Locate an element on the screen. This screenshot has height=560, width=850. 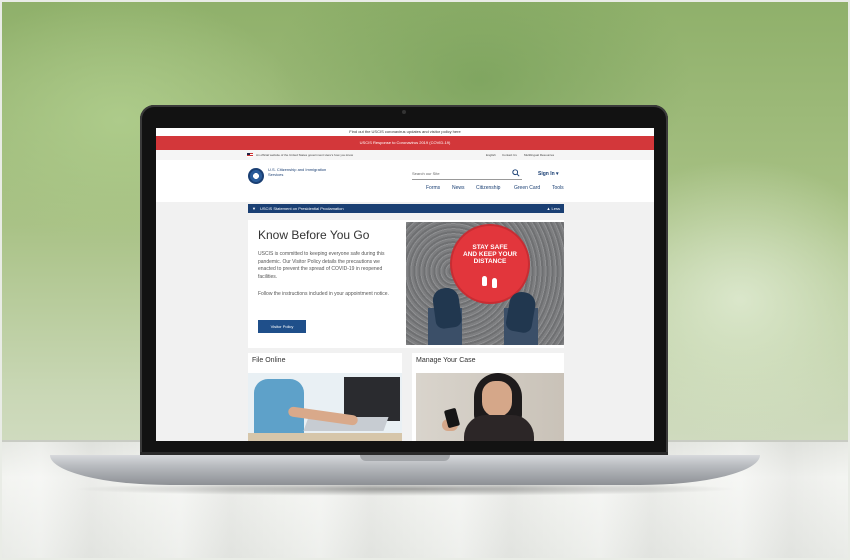
distance-sign-text: STAY SAFE AND KEEP YOUR DISTANCE is located at coordinates (490, 254).